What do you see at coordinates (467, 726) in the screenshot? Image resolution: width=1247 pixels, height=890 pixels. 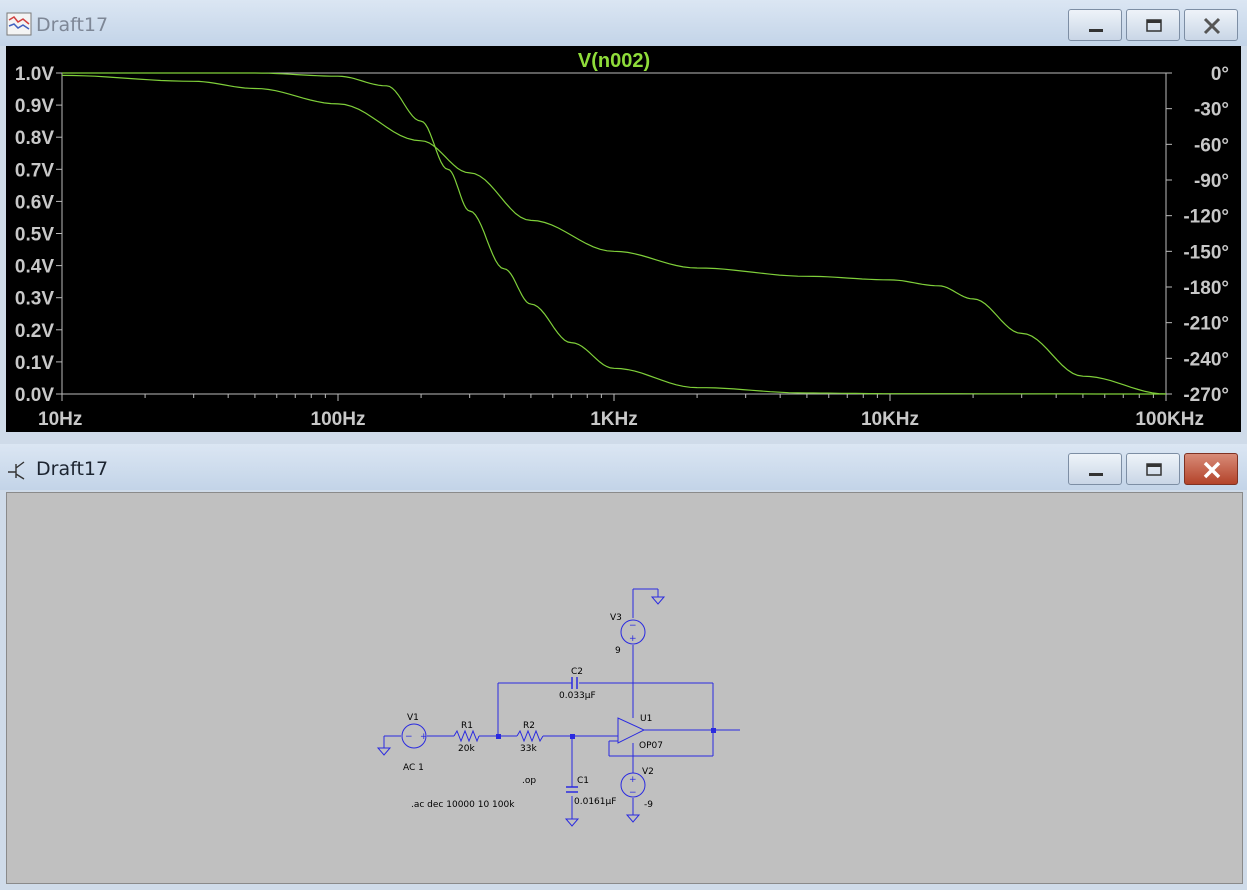 I see `r1-label: R1` at bounding box center [467, 726].